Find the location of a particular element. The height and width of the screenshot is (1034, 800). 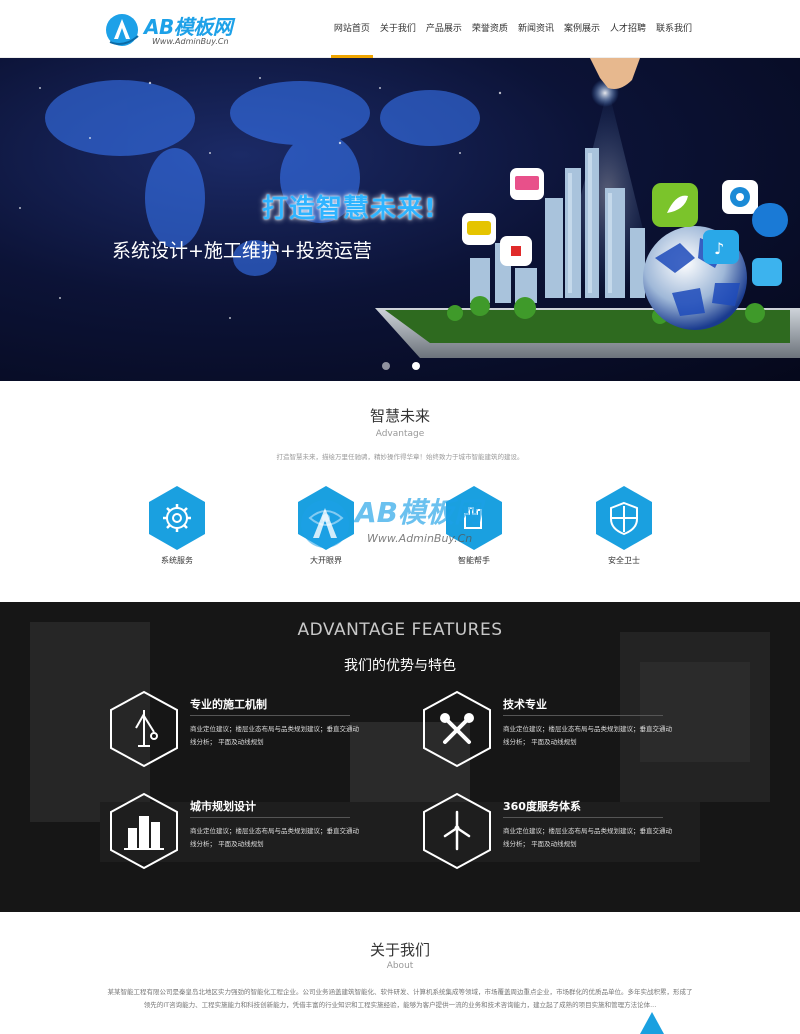

service-item-system: 系统服务 is located at coordinates (177, 525).